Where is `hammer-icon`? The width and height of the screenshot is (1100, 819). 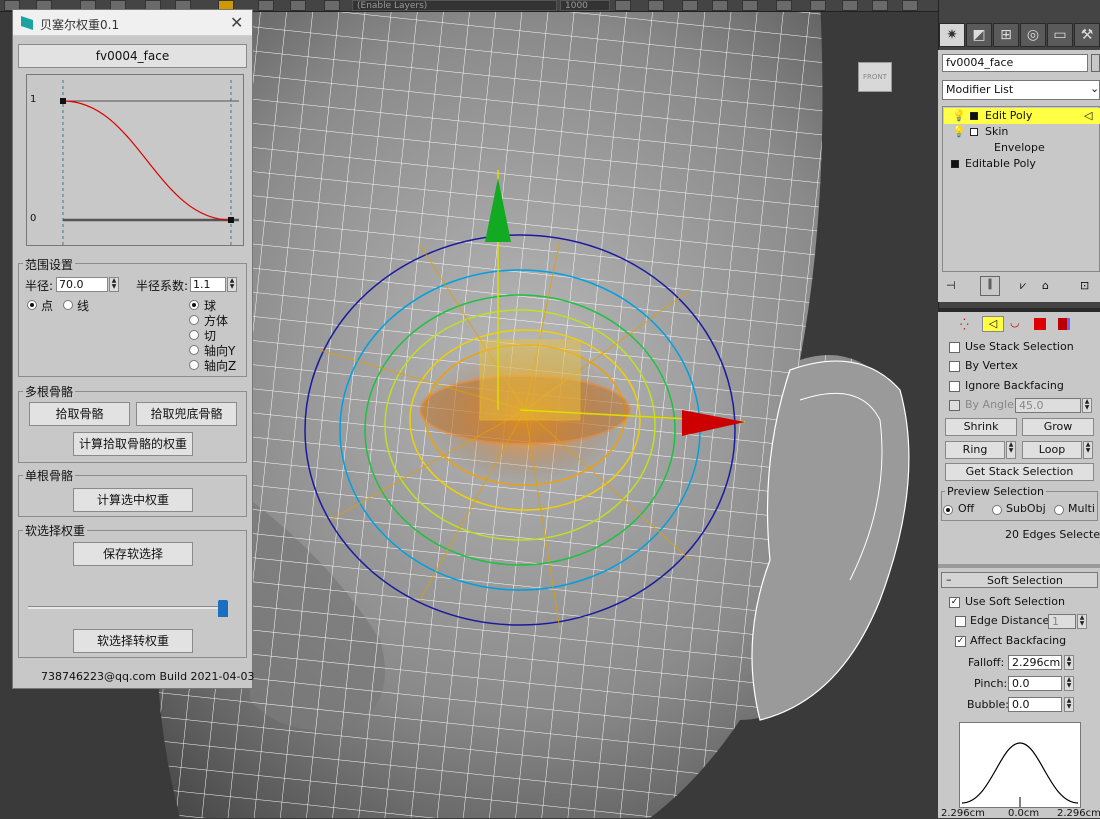
hammer-icon is located at coordinates (850, 5).